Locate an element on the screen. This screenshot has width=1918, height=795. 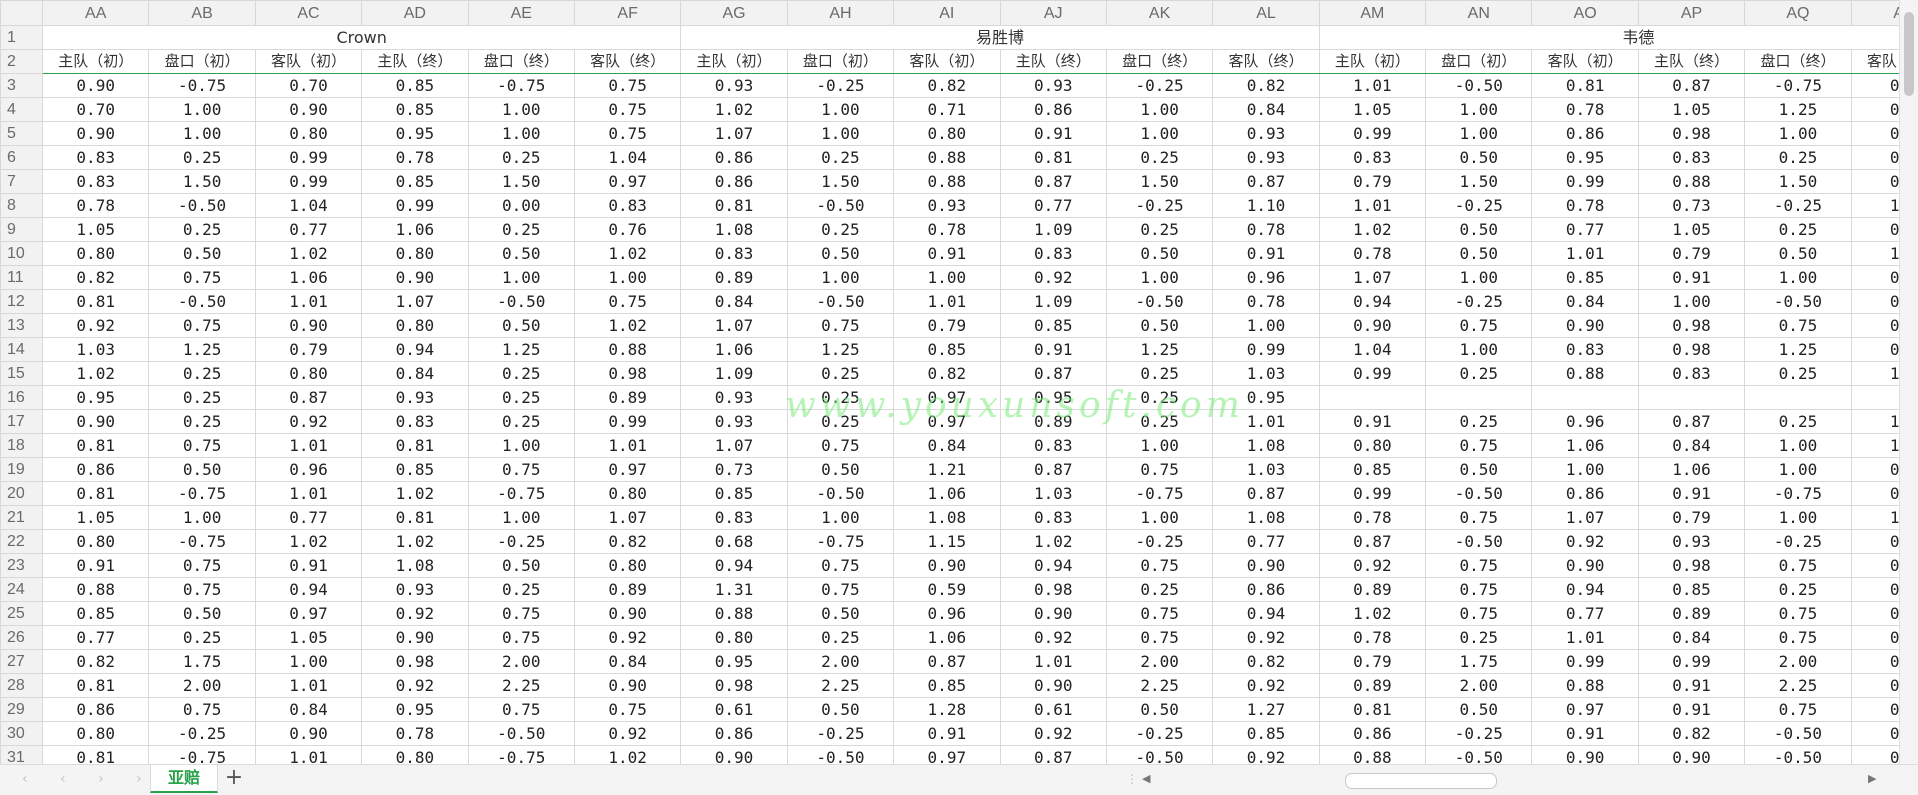
data-cell: 1.50 is located at coordinates (1798, 181).